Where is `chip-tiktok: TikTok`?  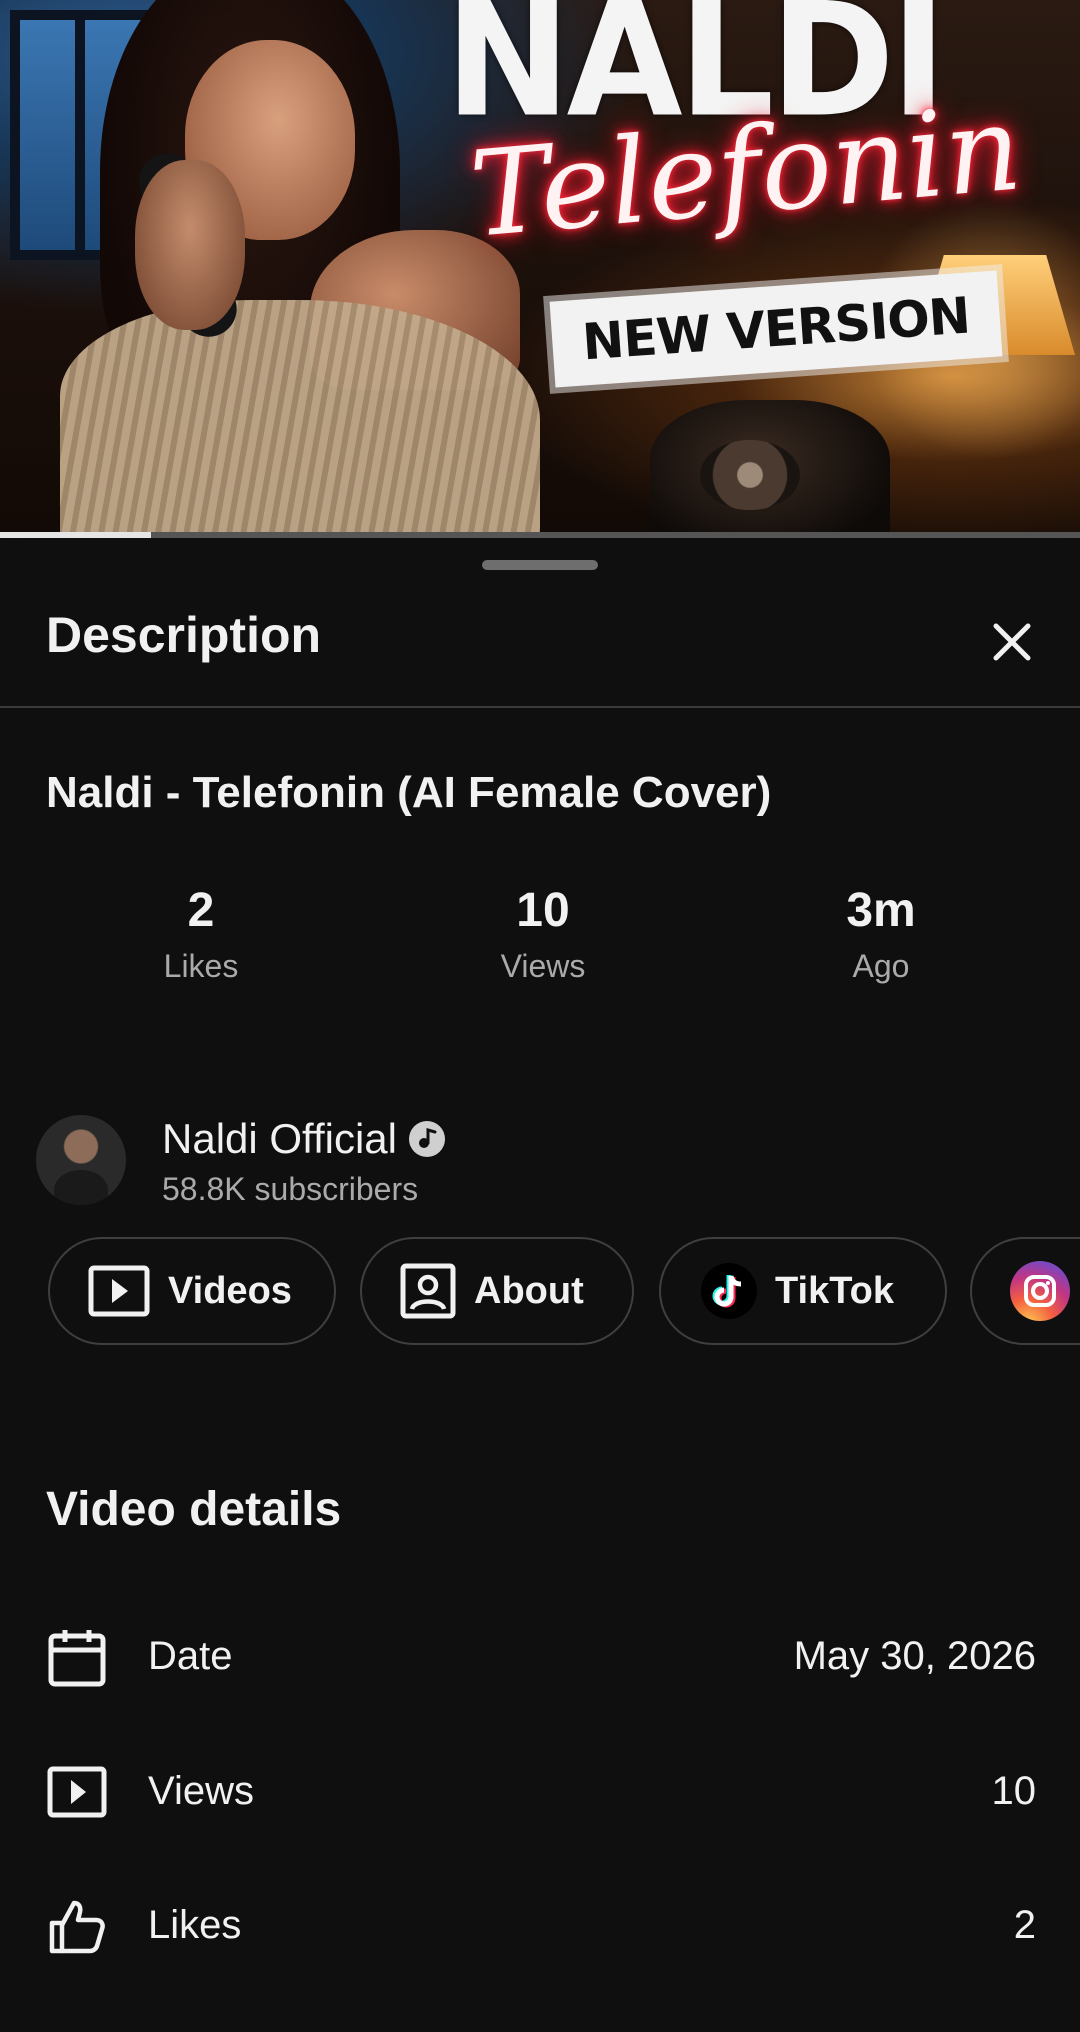 chip-tiktok: TikTok is located at coordinates (803, 1291).